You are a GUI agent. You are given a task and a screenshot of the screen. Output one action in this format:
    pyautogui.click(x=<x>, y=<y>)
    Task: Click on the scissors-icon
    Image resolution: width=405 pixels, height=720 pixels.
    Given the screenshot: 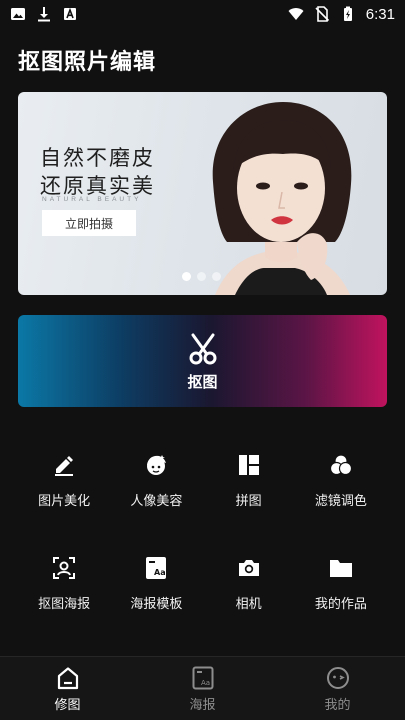 What is the action you would take?
    pyautogui.click(x=202, y=348)
    